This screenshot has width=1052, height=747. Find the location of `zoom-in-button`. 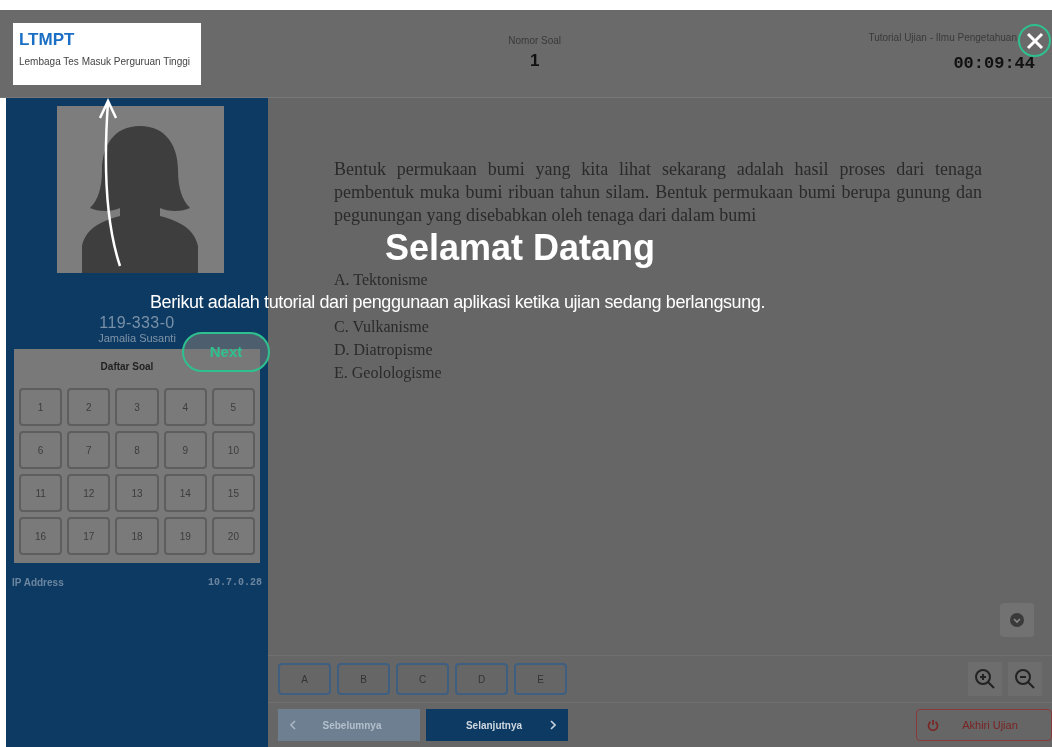

zoom-in-button is located at coordinates (985, 679).